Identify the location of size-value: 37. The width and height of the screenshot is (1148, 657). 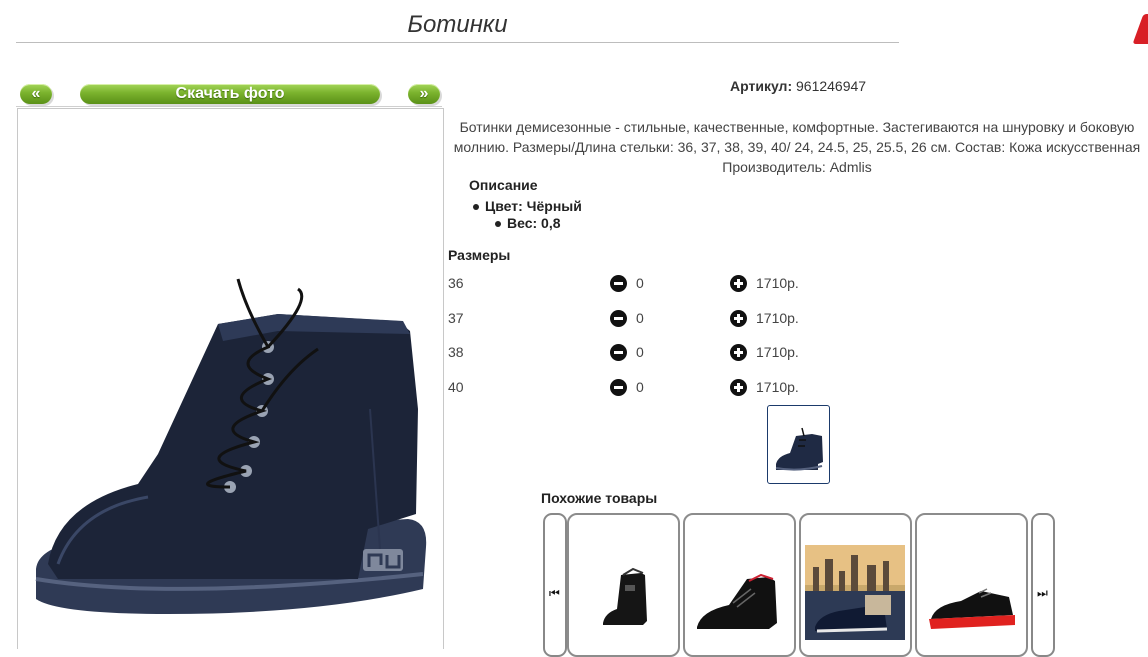
(456, 318).